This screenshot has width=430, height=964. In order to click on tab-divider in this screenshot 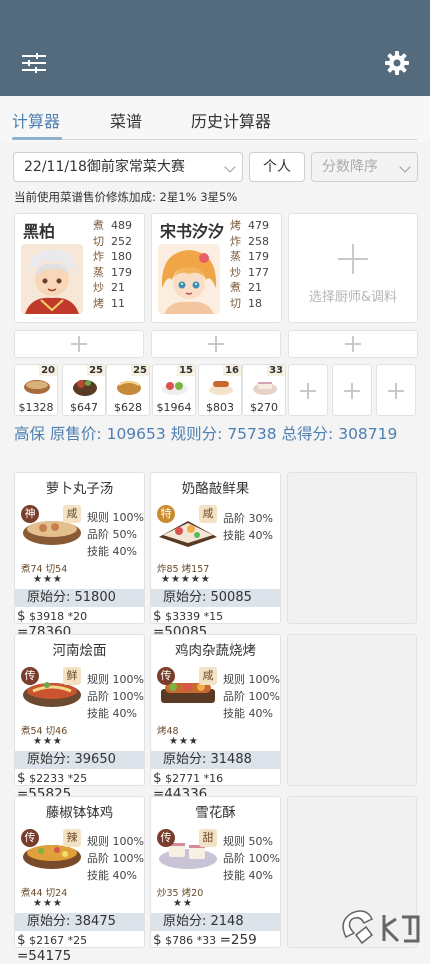, I will do `click(215, 139)`.